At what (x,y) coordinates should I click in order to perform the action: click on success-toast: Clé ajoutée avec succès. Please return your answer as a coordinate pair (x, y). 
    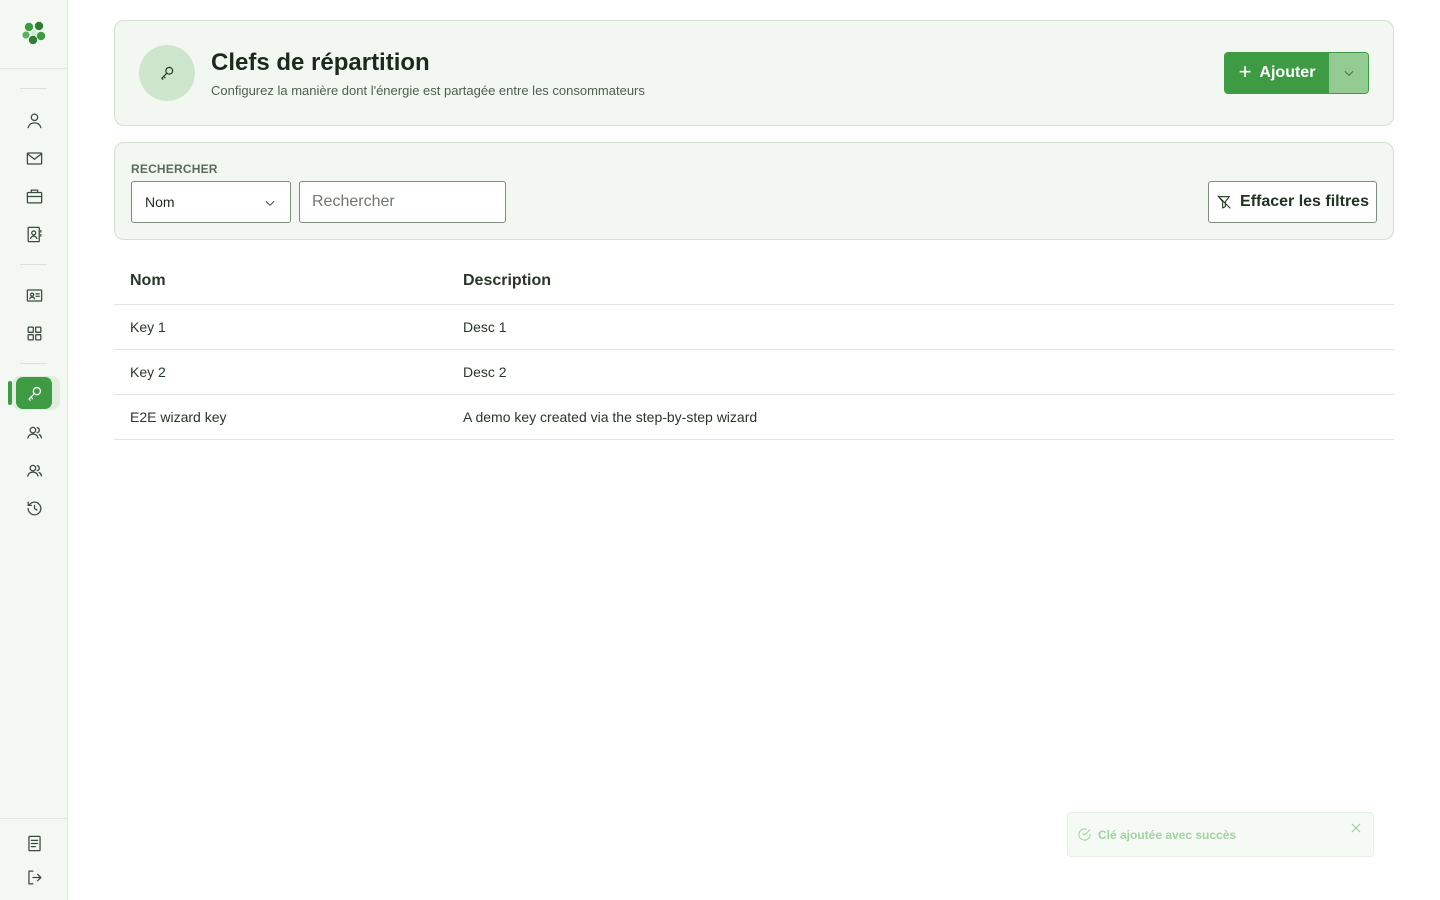
    Looking at the image, I should click on (1220, 834).